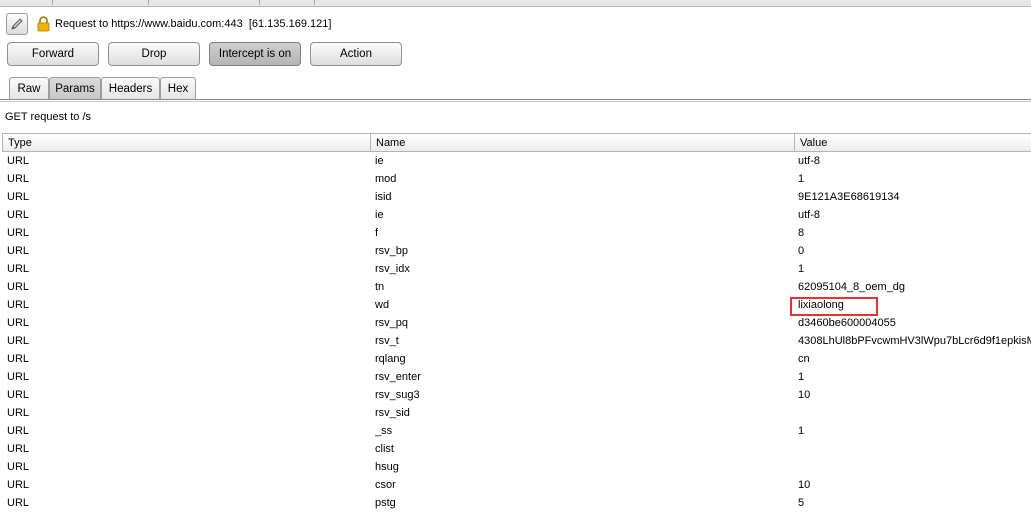 The image size is (1031, 514). What do you see at coordinates (385, 485) in the screenshot?
I see `cell-name: csor` at bounding box center [385, 485].